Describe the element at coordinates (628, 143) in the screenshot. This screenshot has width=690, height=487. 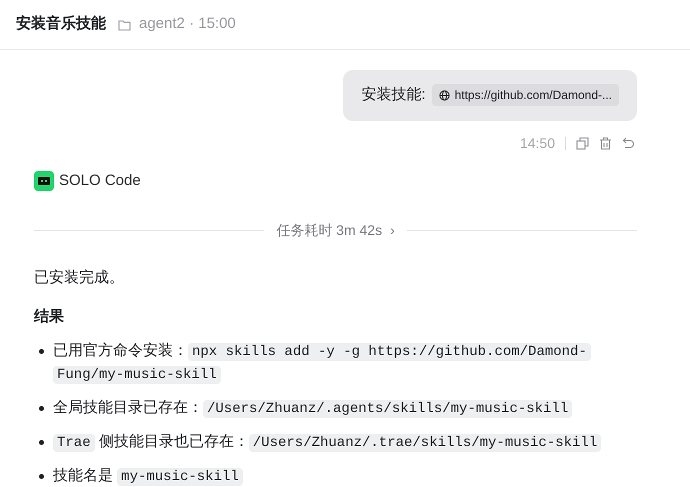
I see `undo-icon` at that location.